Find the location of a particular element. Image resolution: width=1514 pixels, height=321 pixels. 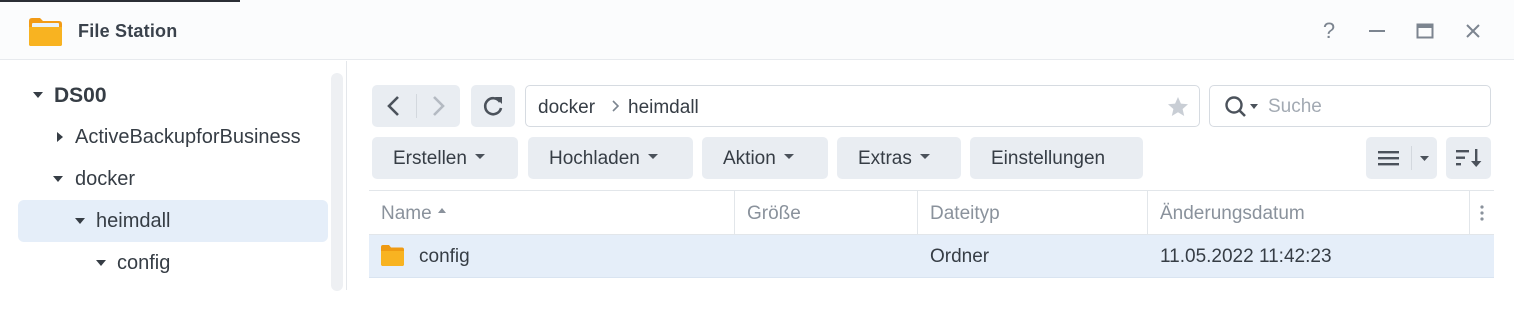

tree-item-label: heimdall is located at coordinates (133, 221).